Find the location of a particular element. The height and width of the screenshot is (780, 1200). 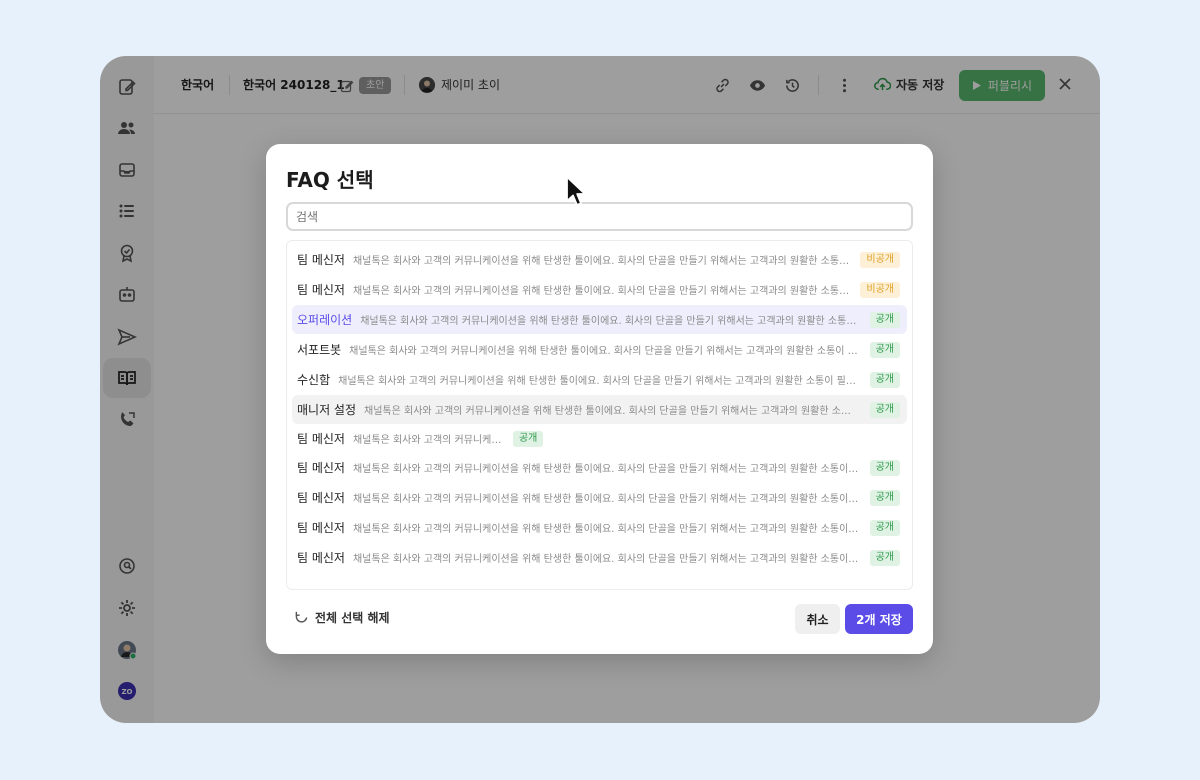

cancel-button: 취소 is located at coordinates (817, 619).